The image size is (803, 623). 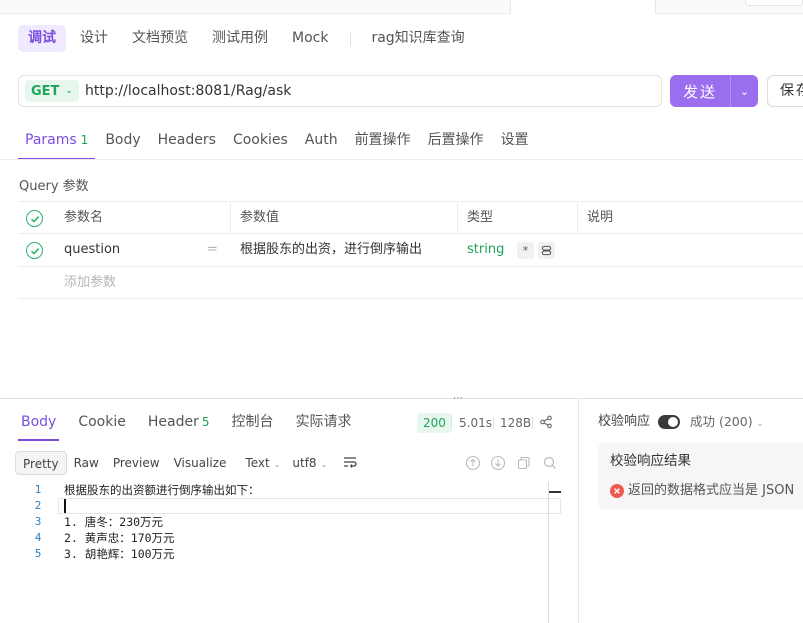 What do you see at coordinates (785, 91) in the screenshot?
I see `save-button: 保存` at bounding box center [785, 91].